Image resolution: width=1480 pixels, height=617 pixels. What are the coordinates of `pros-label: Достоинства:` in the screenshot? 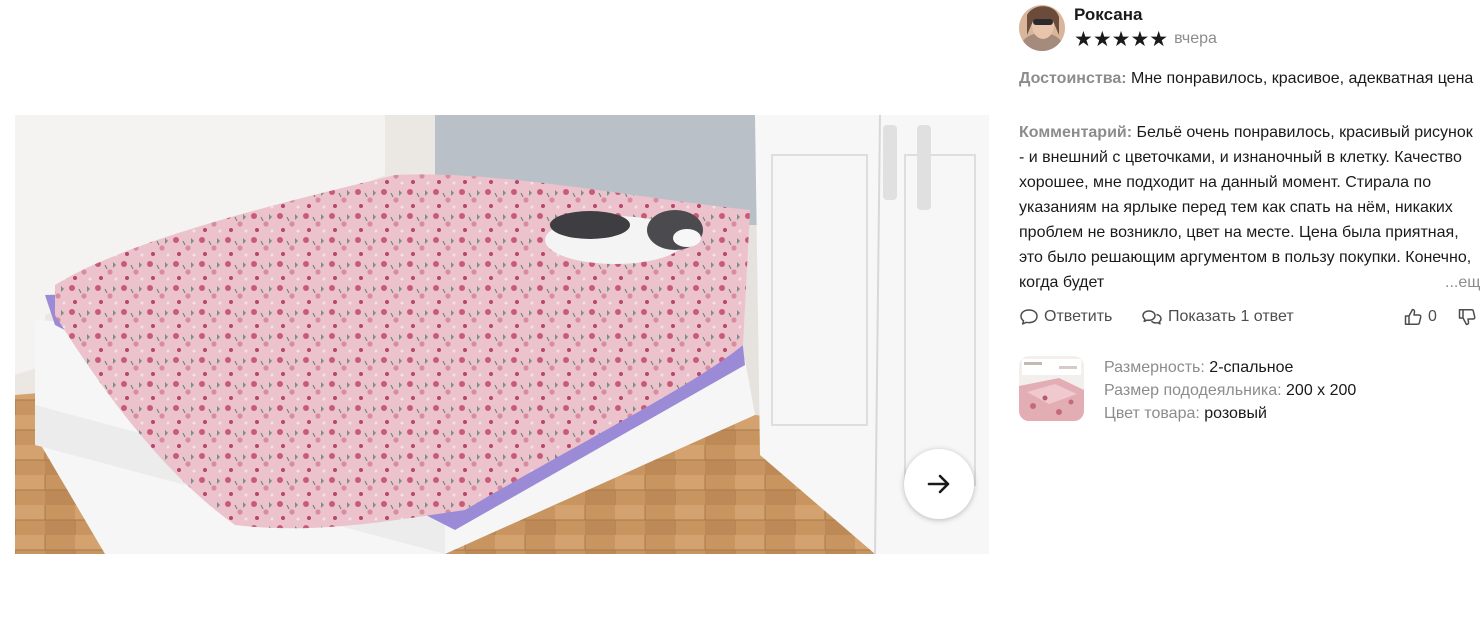 It's located at (1073, 78).